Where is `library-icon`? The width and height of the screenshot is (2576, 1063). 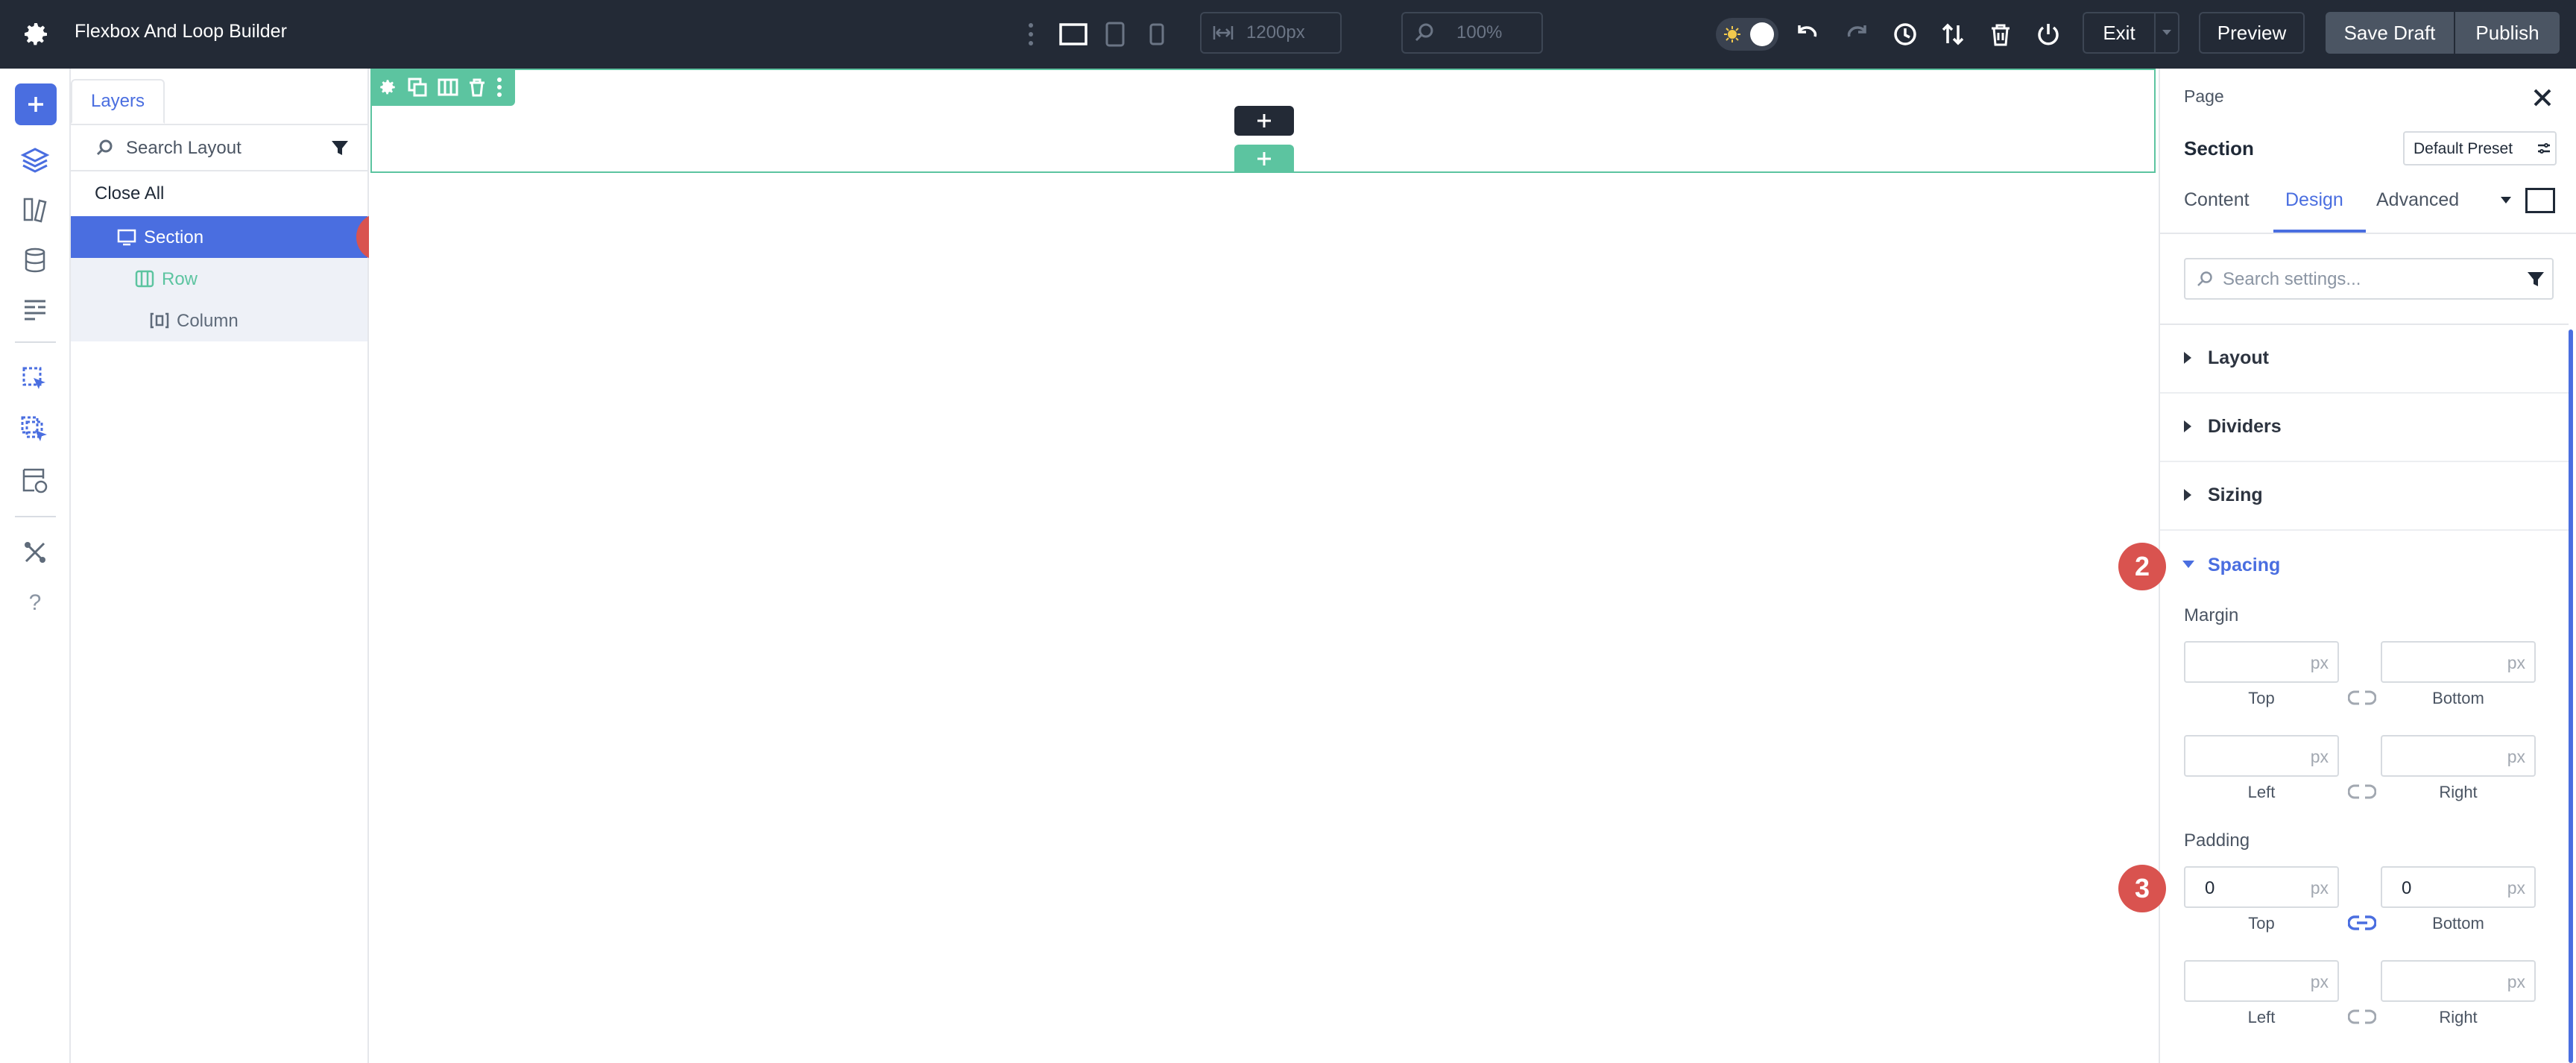
library-icon is located at coordinates (35, 209).